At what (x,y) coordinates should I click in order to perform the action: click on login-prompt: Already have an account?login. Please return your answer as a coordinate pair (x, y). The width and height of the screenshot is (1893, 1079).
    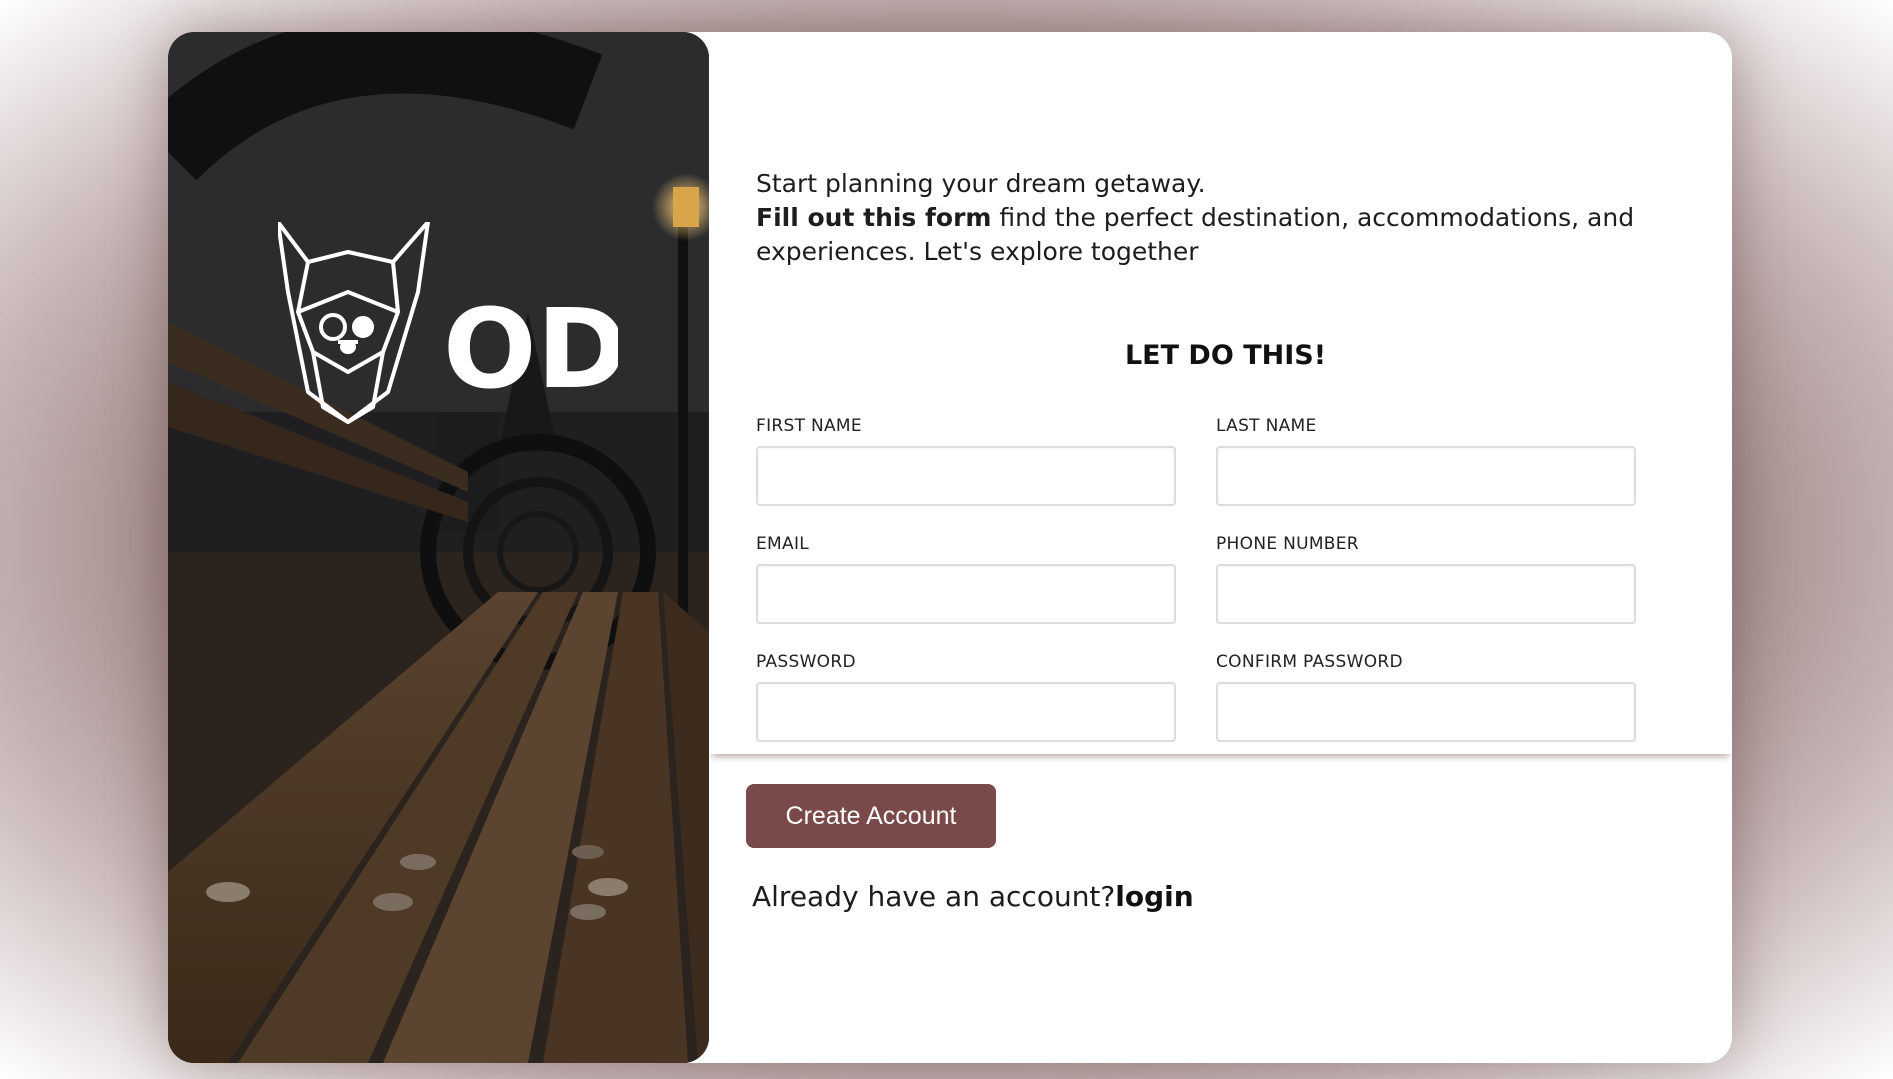
    Looking at the image, I should click on (973, 896).